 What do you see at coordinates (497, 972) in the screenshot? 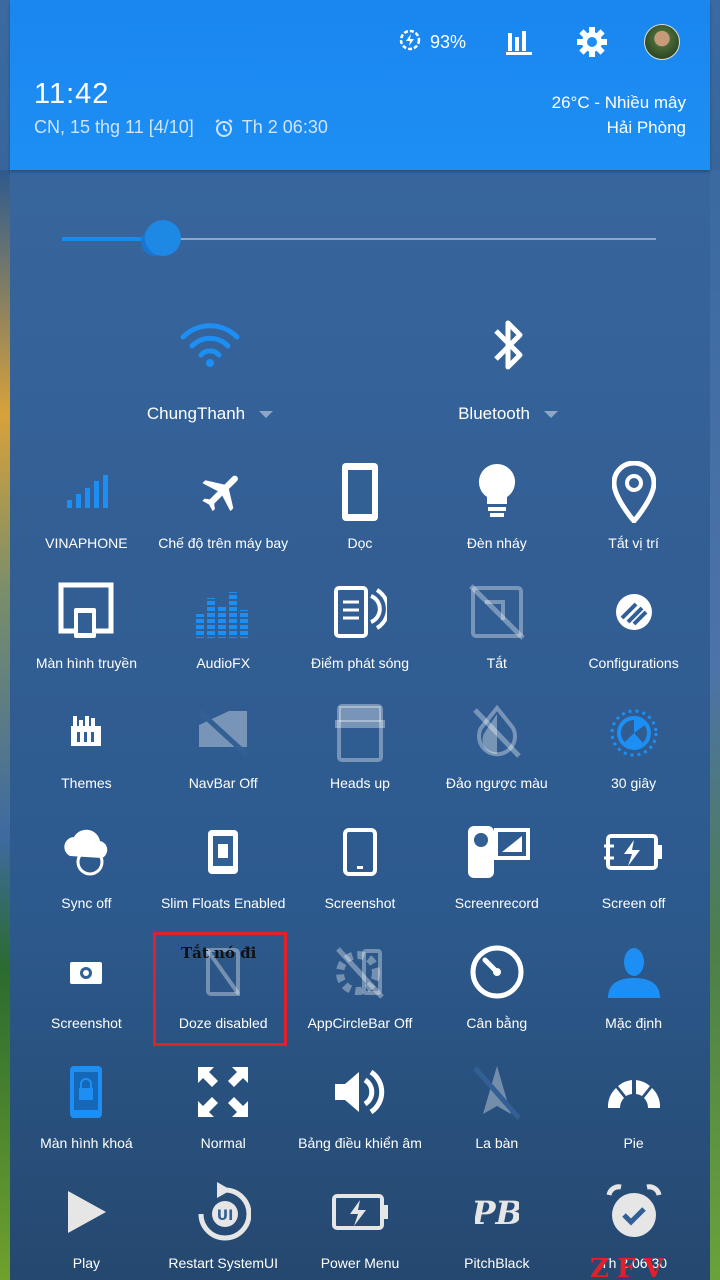
I see `gauge-icon` at bounding box center [497, 972].